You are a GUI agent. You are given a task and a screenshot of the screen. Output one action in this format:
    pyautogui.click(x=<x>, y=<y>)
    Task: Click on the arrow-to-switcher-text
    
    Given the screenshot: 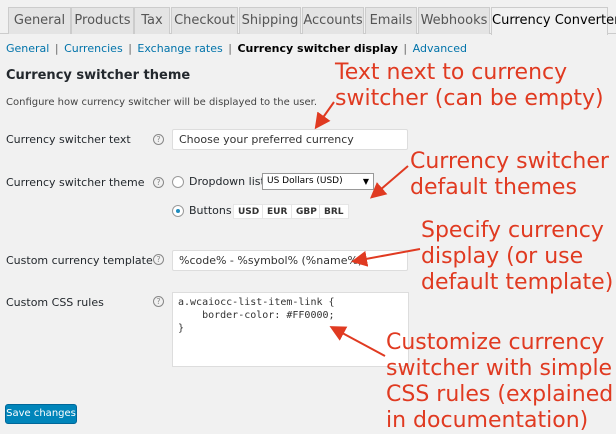 What is the action you would take?
    pyautogui.click(x=324, y=115)
    